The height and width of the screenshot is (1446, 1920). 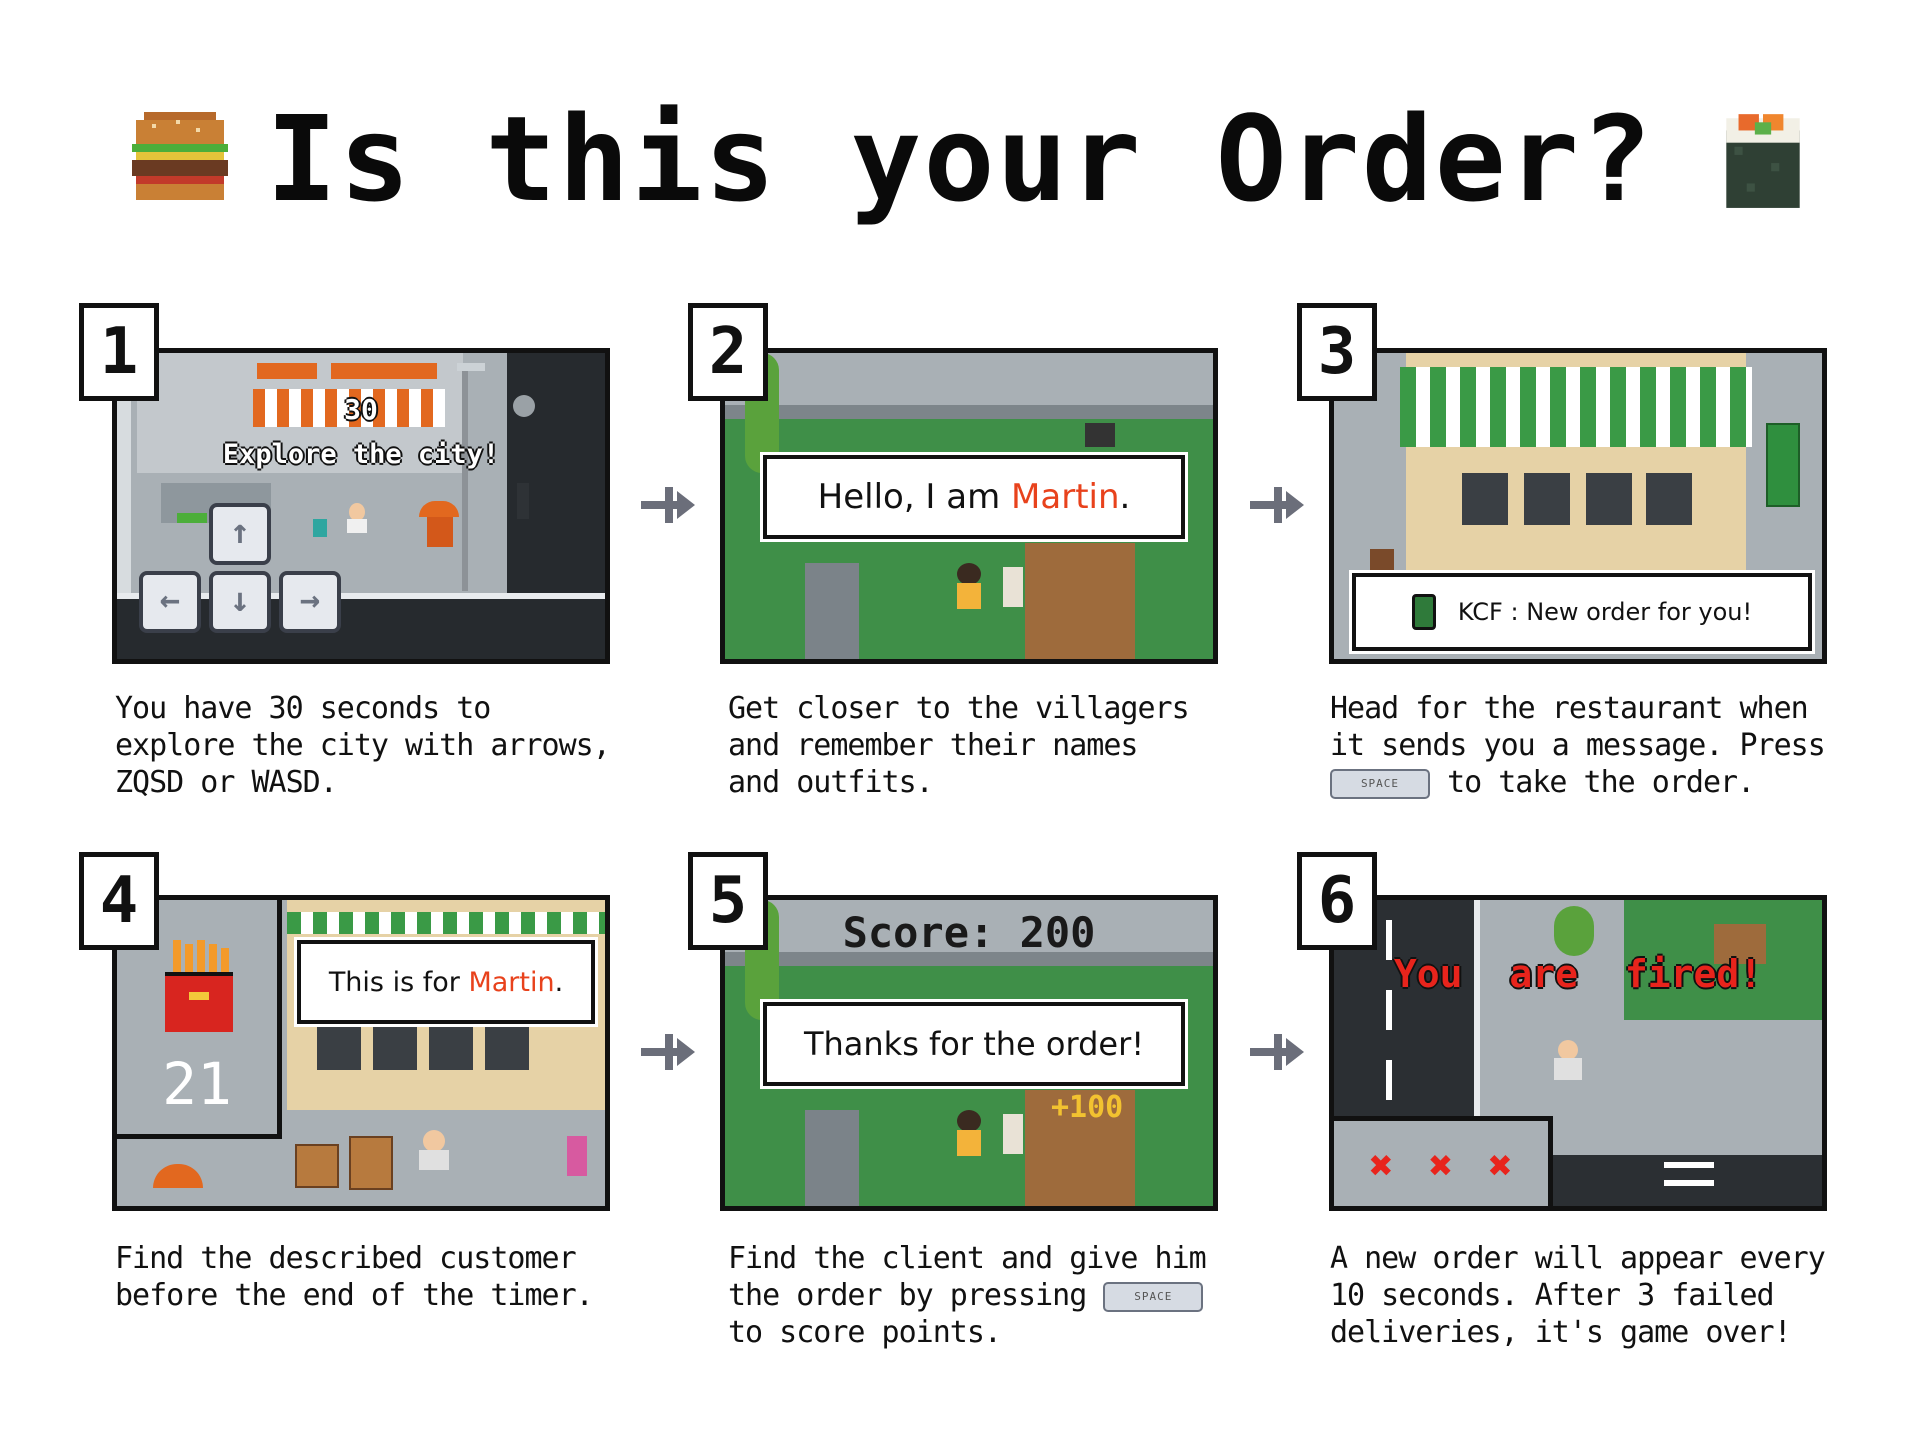 What do you see at coordinates (1337, 901) in the screenshot?
I see `step-number: 6` at bounding box center [1337, 901].